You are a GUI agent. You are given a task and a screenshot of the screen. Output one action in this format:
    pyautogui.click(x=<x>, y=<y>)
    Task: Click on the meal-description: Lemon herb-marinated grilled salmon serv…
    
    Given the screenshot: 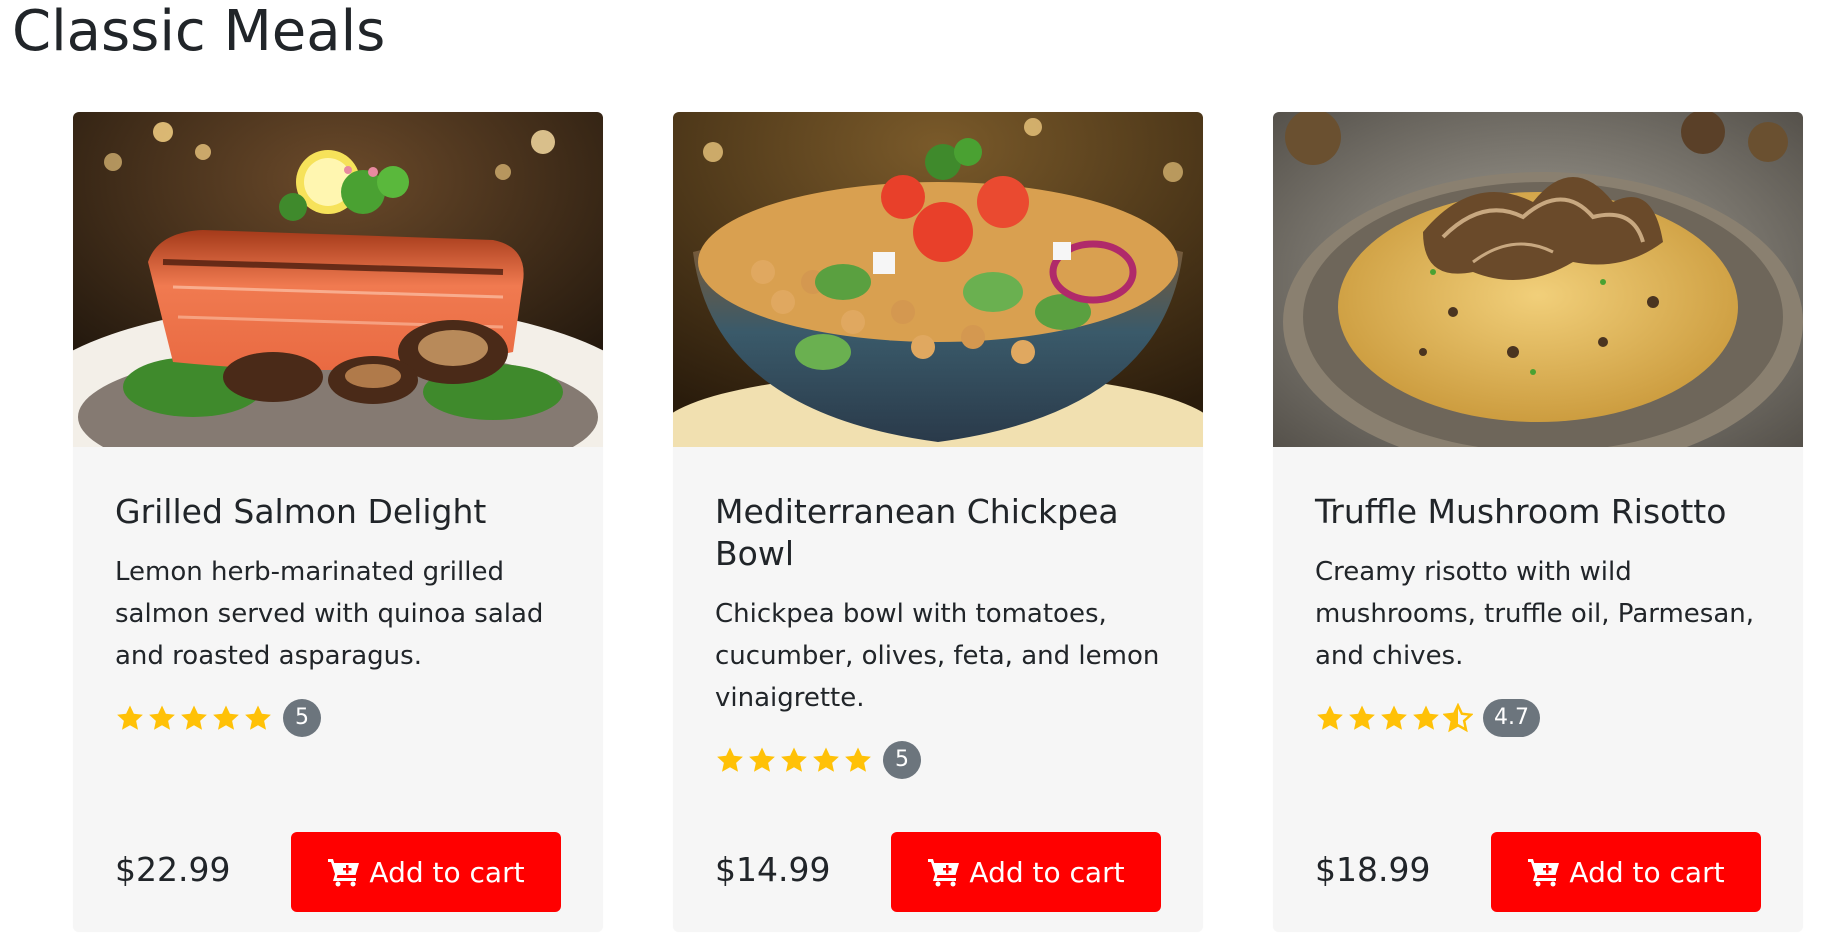 What is the action you would take?
    pyautogui.click(x=329, y=614)
    